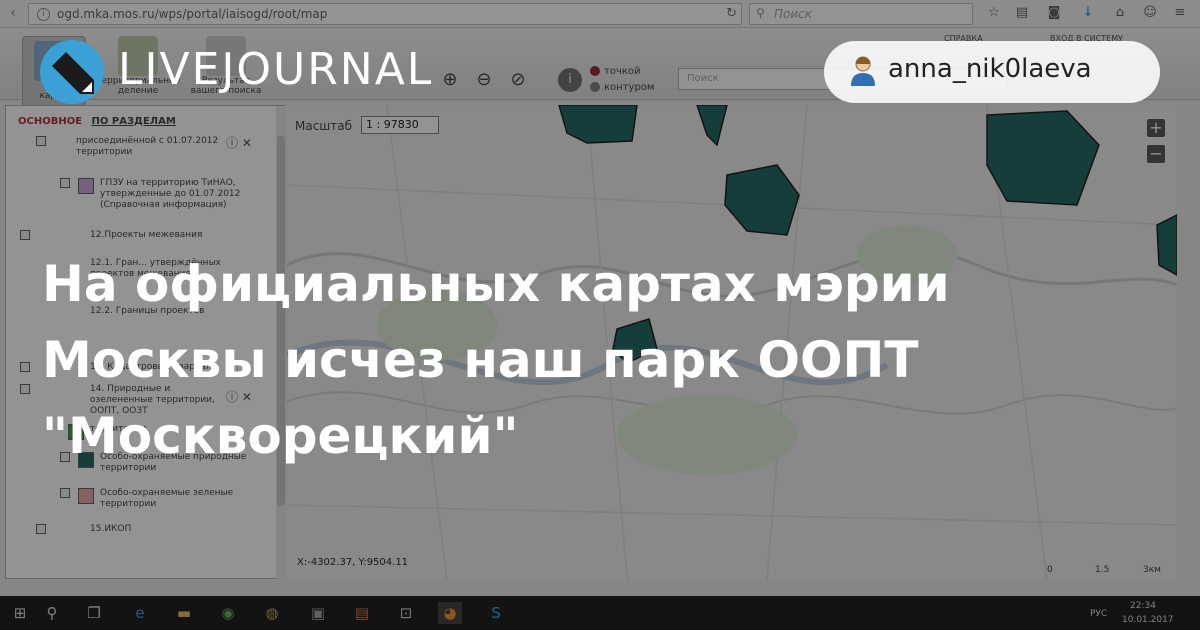  I want to click on pencil-icon, so click(72, 72).